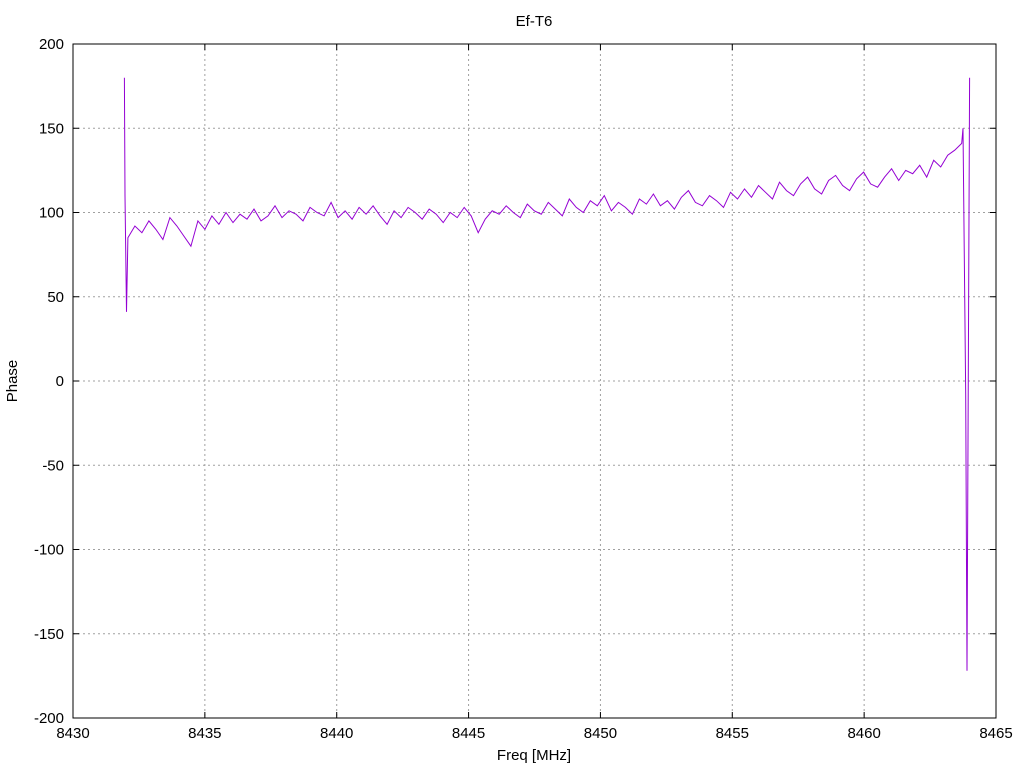 The image size is (1024, 768). Describe the element at coordinates (51, 213) in the screenshot. I see `y-tick-label: 100` at that location.